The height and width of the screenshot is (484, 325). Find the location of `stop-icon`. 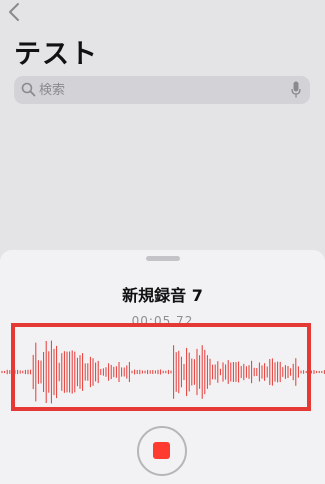

stop-icon is located at coordinates (161, 450).